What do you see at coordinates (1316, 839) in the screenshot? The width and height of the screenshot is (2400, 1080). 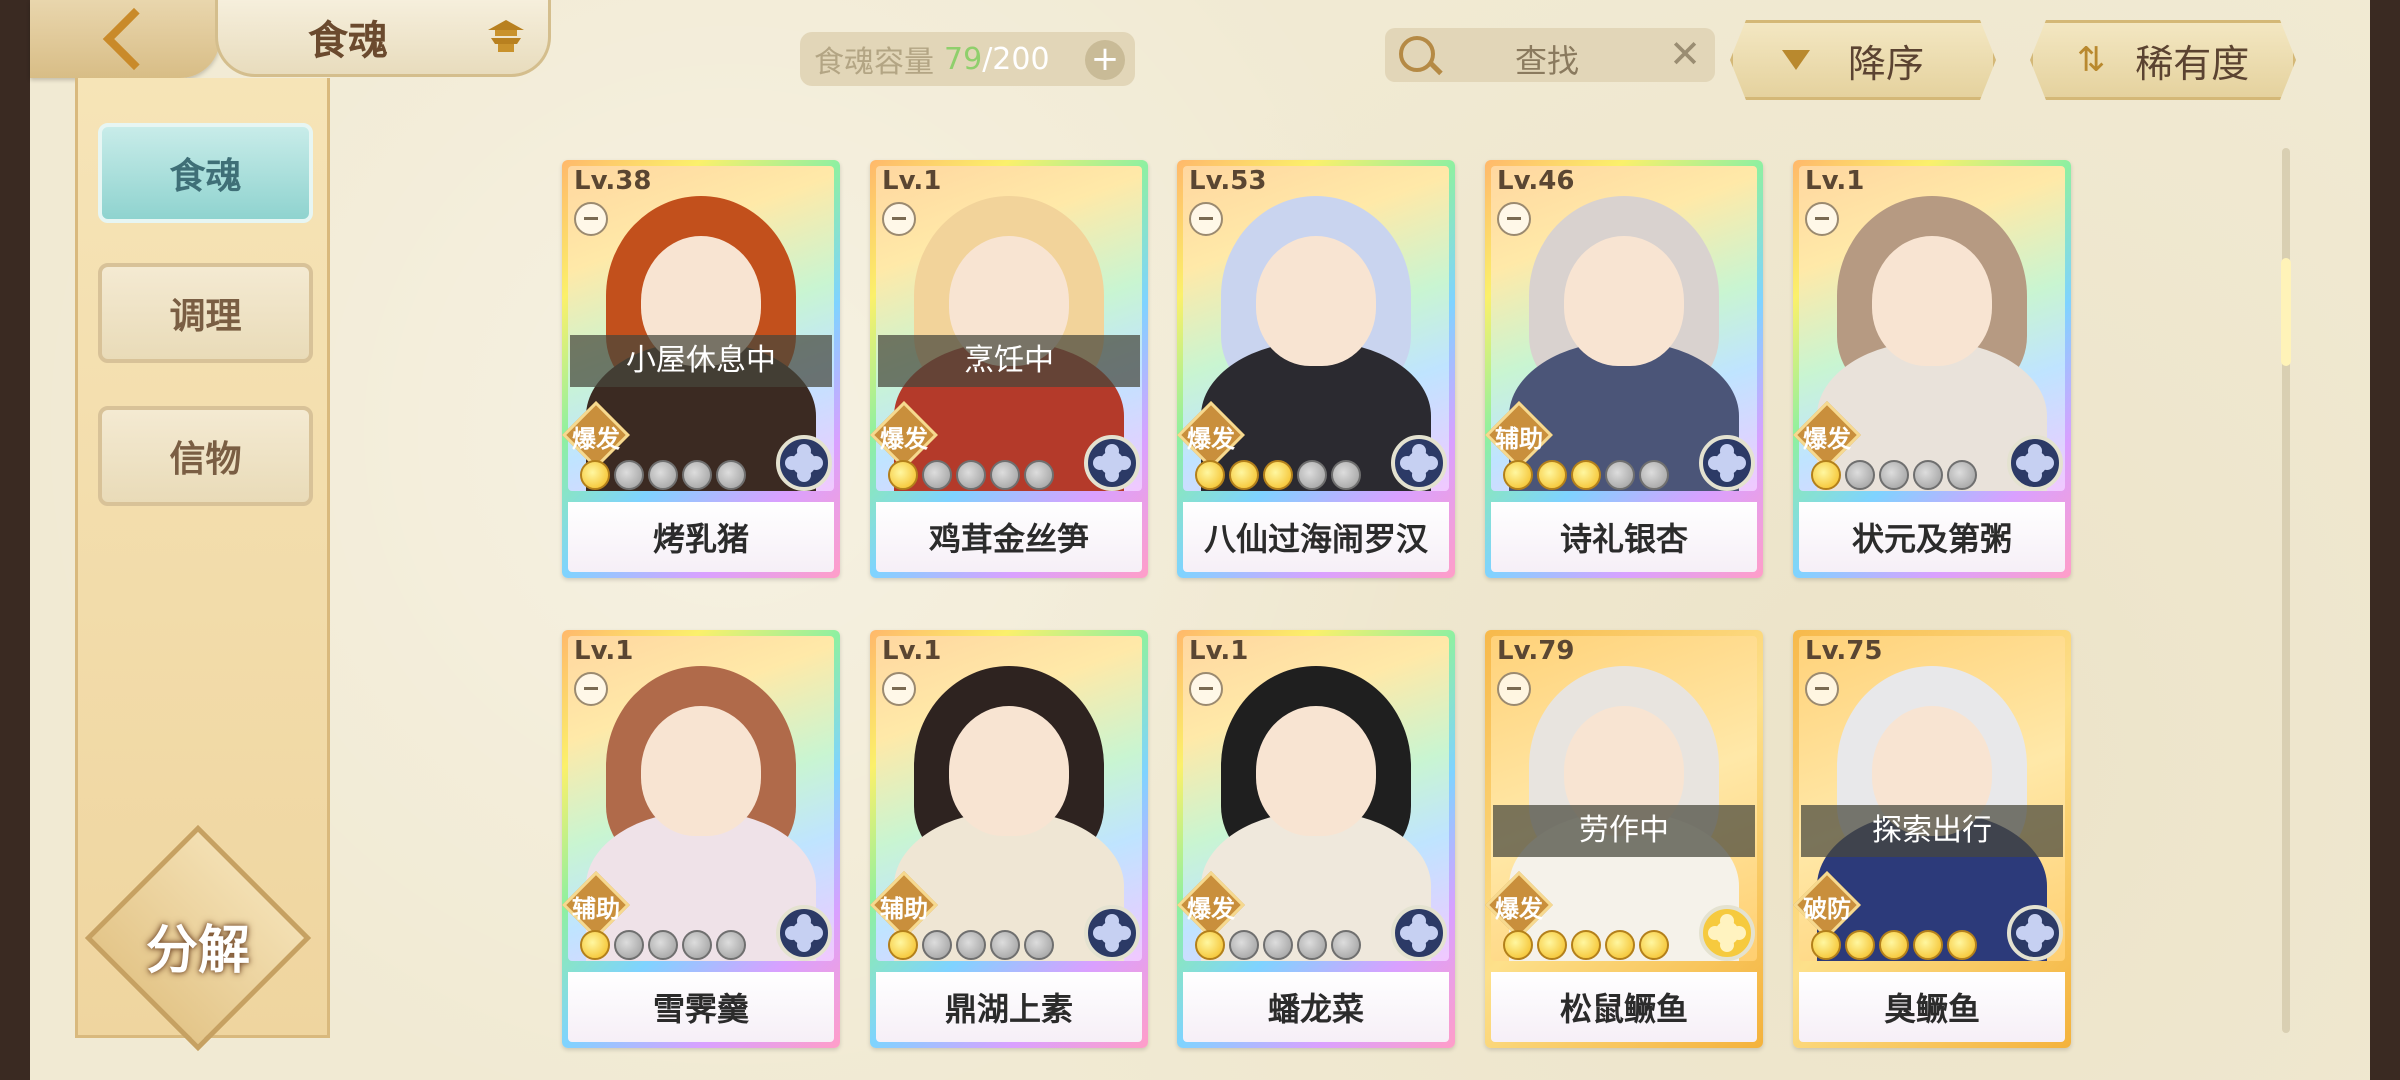 I see `food-soul-card: Lv.1 爆发 蟠龙菜` at bounding box center [1316, 839].